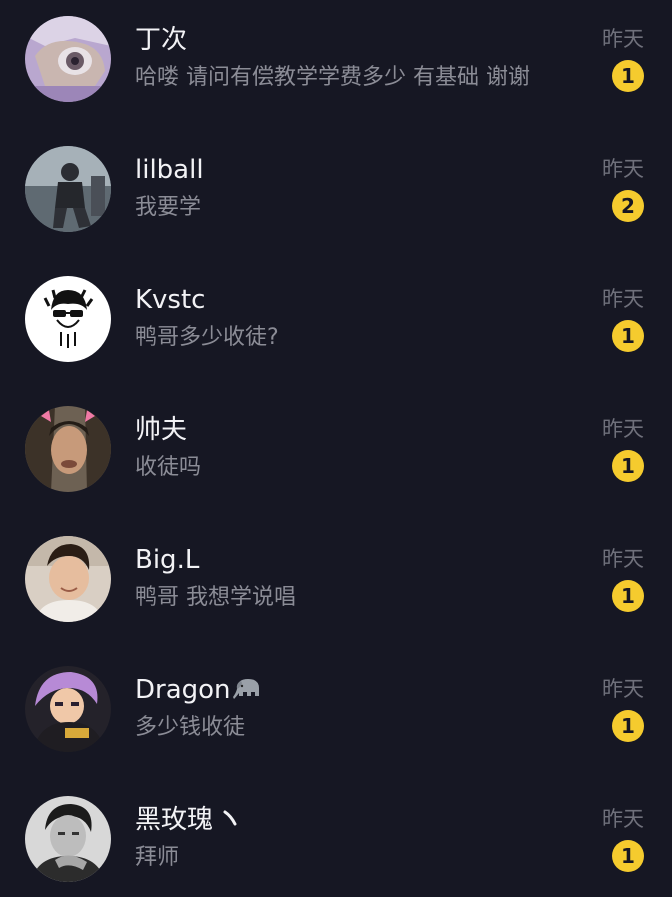  What do you see at coordinates (168, 467) in the screenshot?
I see `message-preview: 收徒吗` at bounding box center [168, 467].